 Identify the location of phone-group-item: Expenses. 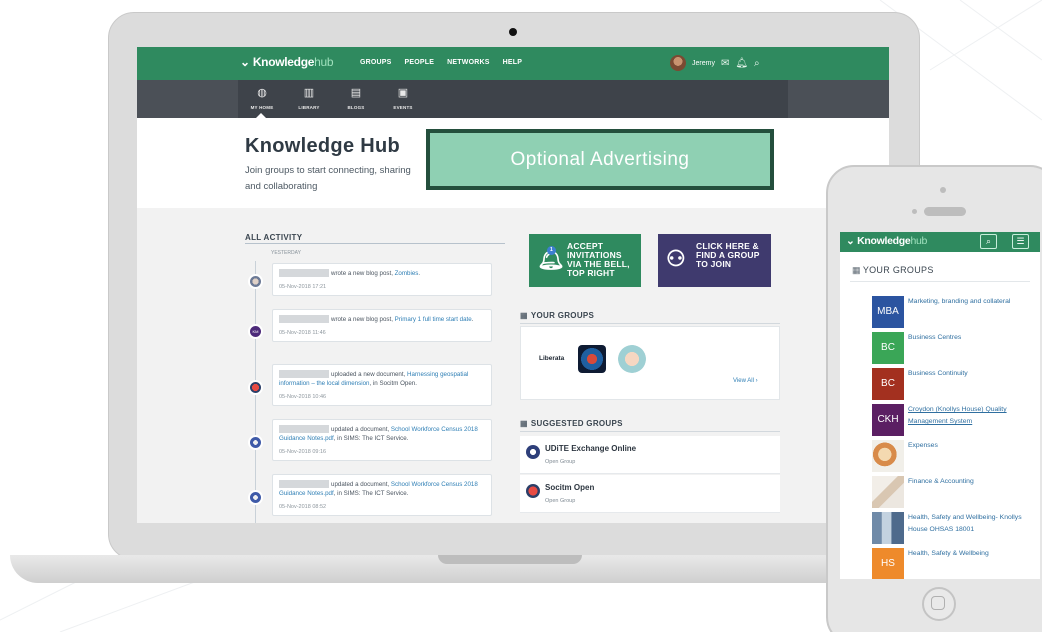
(952, 457).